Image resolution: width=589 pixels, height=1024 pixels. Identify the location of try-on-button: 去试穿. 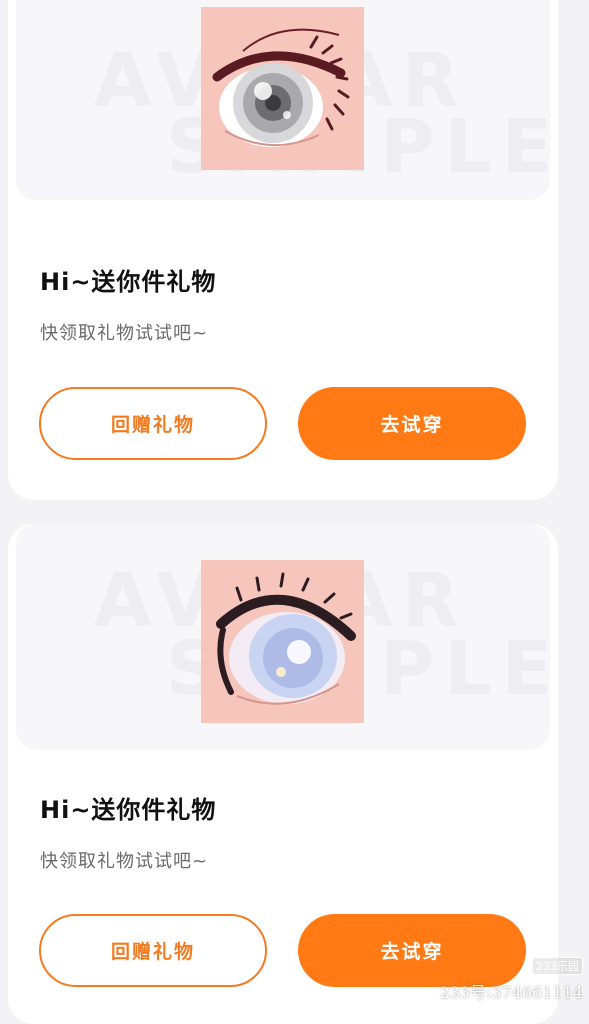
(412, 423).